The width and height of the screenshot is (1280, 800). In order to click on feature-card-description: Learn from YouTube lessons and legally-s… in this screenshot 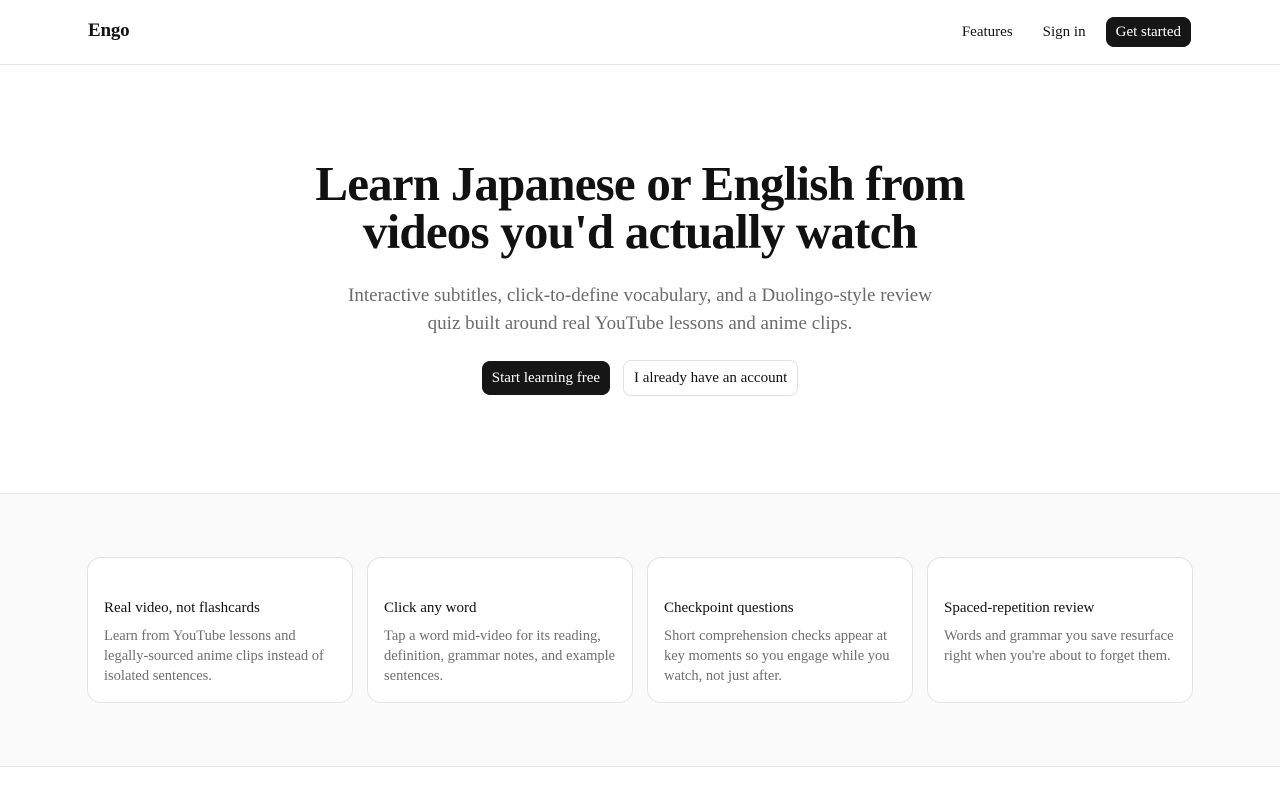, I will do `click(214, 656)`.